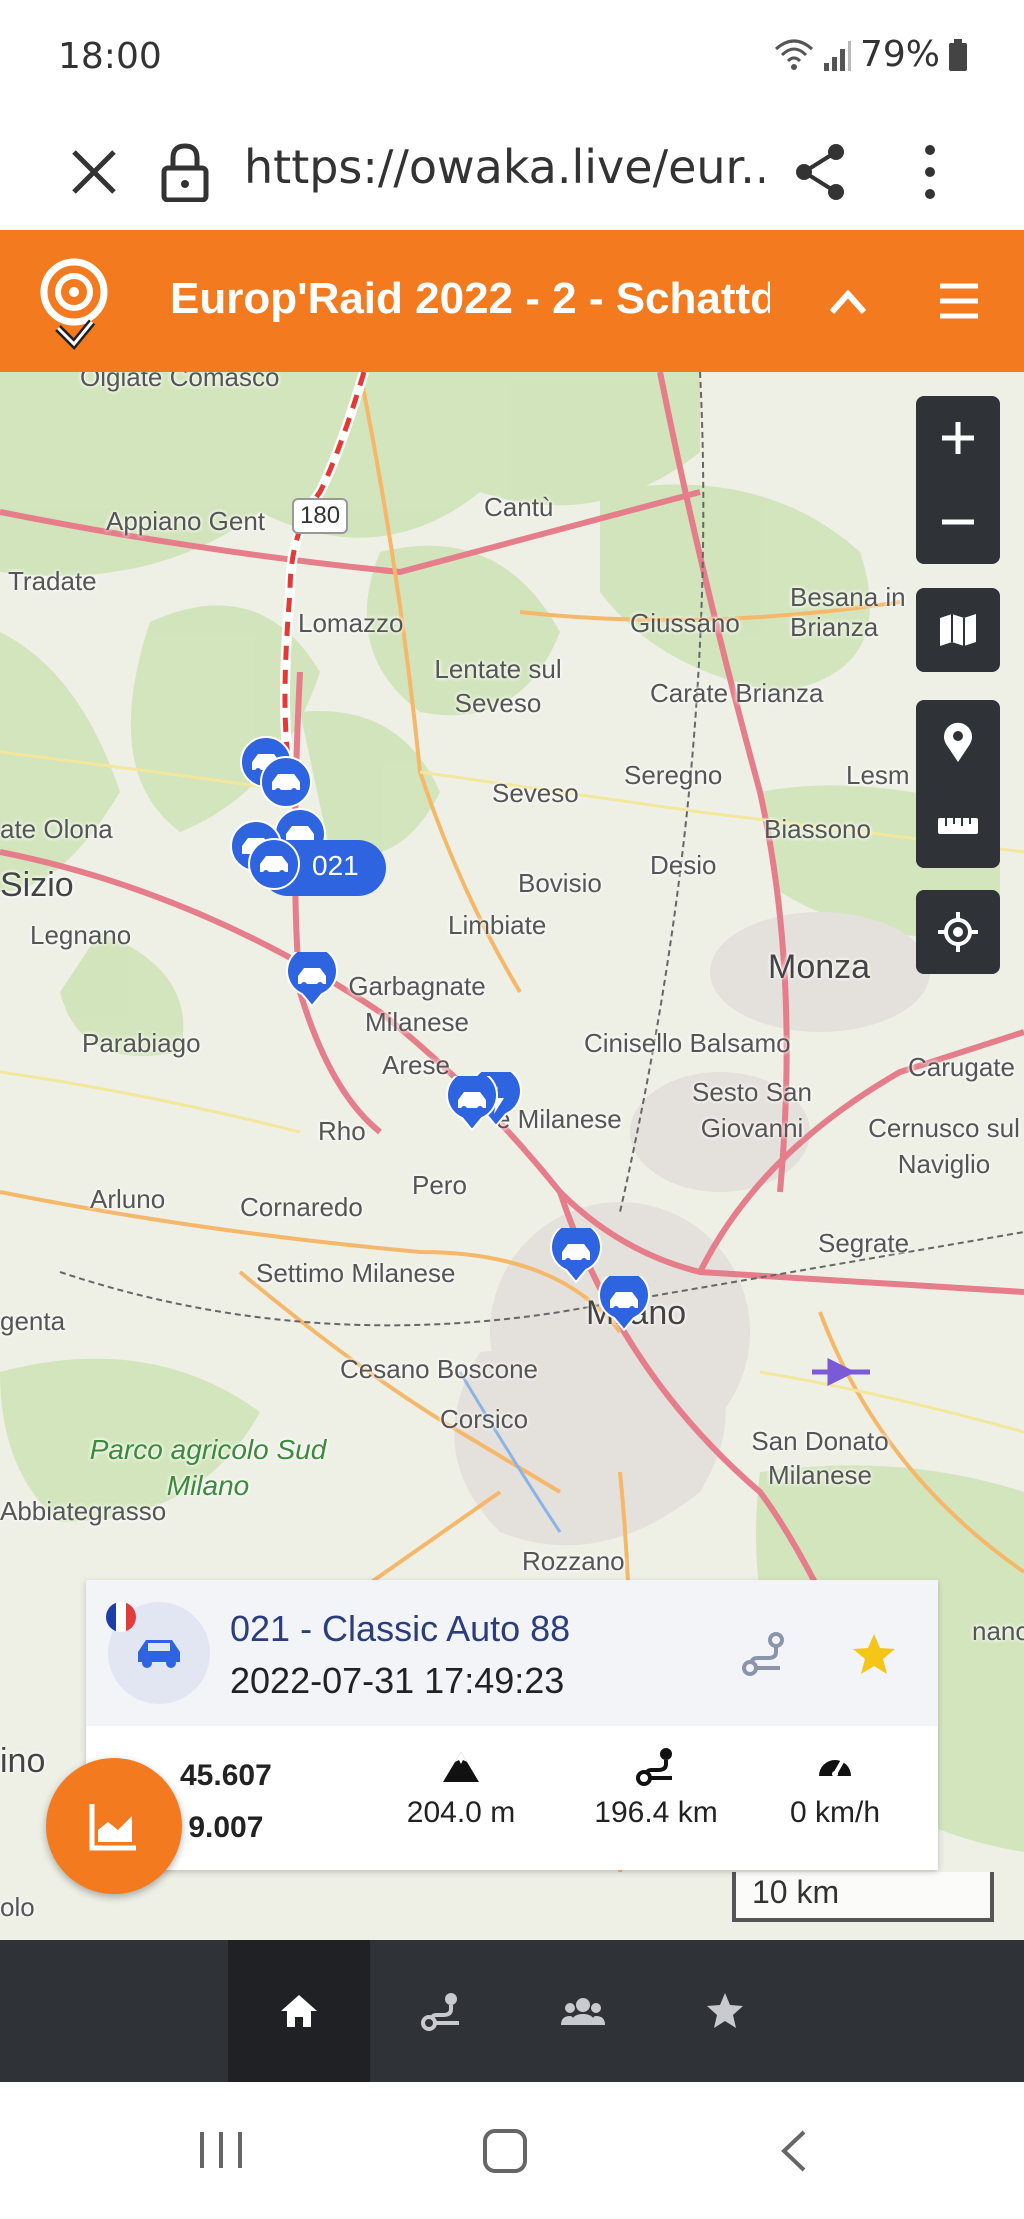  What do you see at coordinates (342, 1131) in the screenshot?
I see `map-label: Rho` at bounding box center [342, 1131].